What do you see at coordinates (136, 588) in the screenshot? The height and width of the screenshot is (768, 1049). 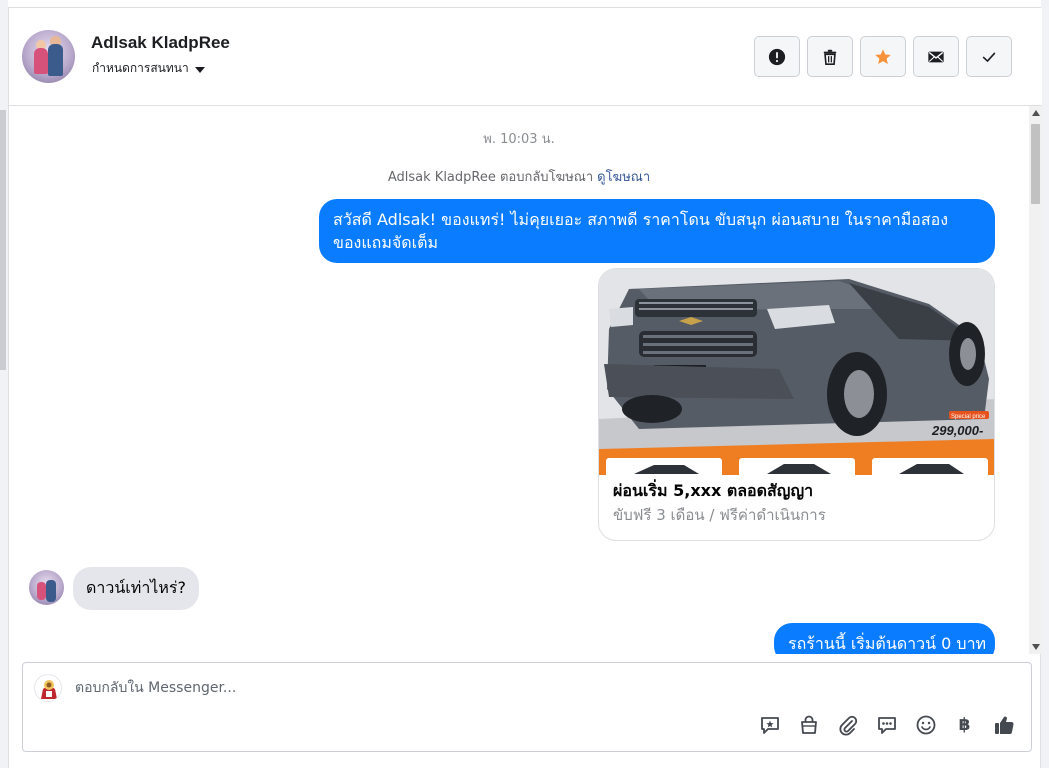 I see `incoming-message: ดาวน์เท่าไหร่?` at bounding box center [136, 588].